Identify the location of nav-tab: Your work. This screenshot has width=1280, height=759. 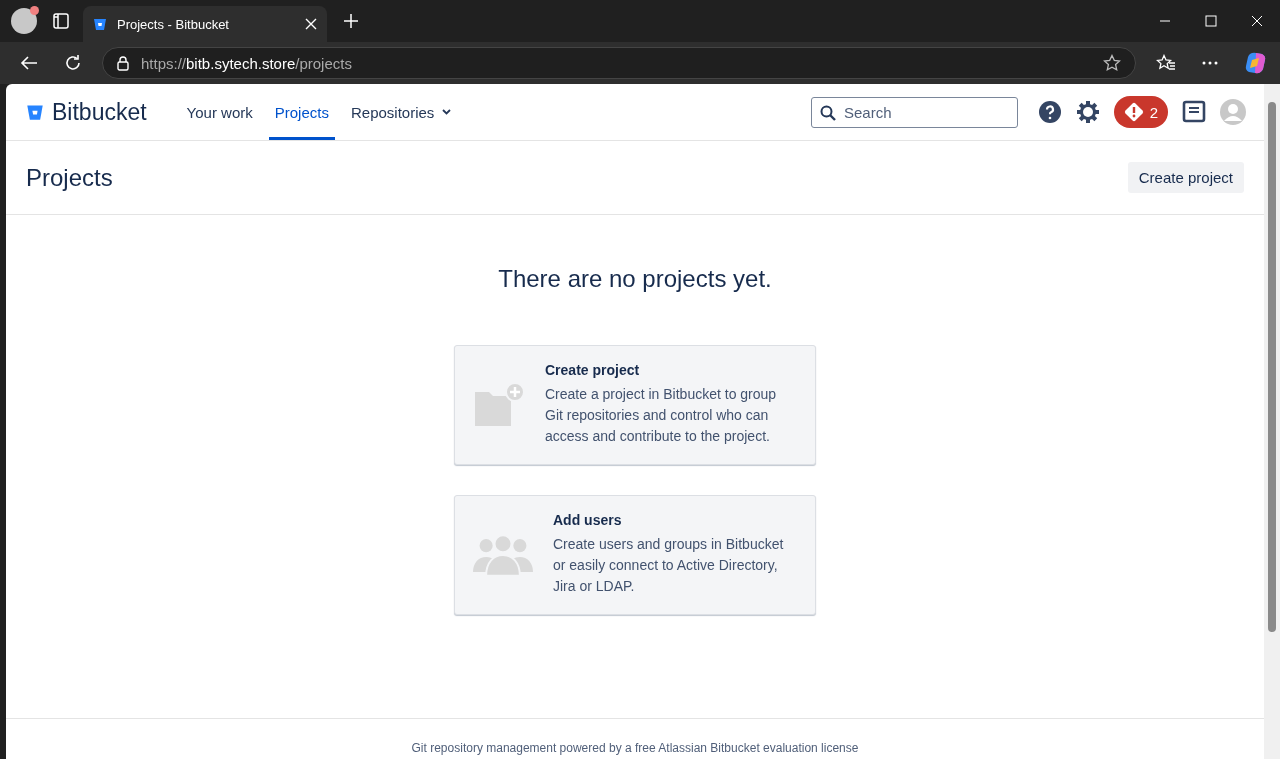
(219, 112).